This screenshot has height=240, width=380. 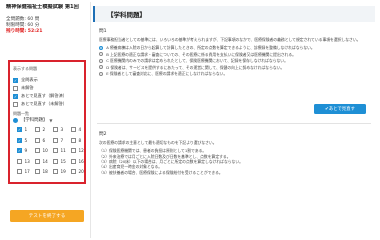 I want to click on question-grid-number: 2, so click(x=44, y=129).